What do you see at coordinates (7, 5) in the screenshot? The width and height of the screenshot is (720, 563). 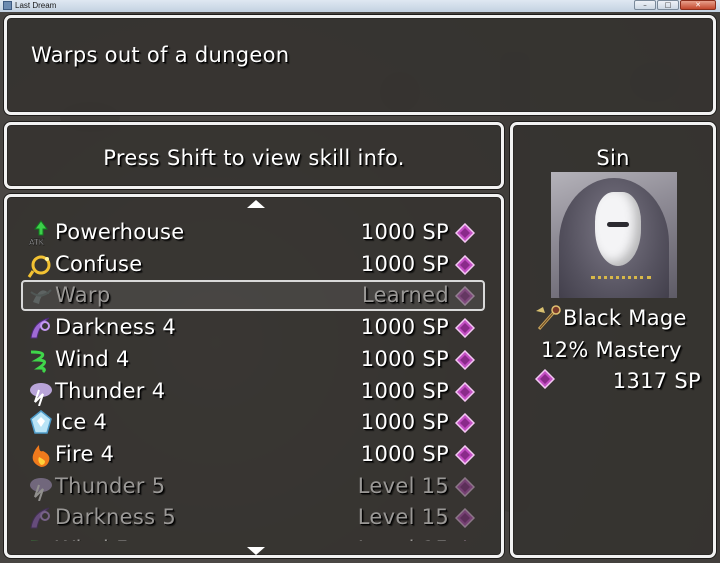 I see `app-icon` at bounding box center [7, 5].